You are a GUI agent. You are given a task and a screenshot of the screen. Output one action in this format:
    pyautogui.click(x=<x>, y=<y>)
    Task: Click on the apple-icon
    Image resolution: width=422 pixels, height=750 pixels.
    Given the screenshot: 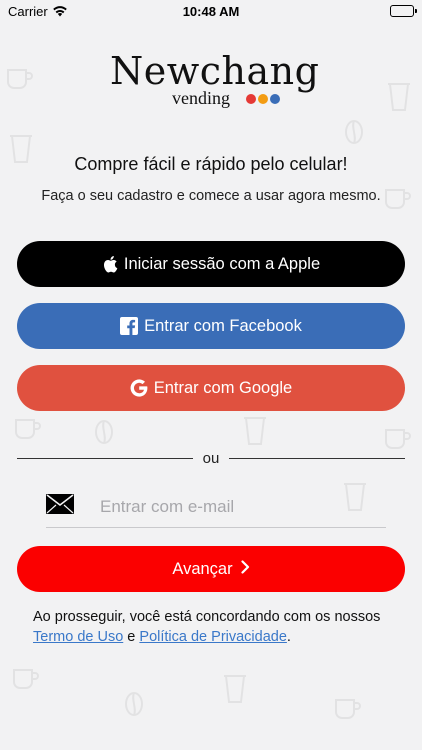 What is the action you would take?
    pyautogui.click(x=110, y=264)
    